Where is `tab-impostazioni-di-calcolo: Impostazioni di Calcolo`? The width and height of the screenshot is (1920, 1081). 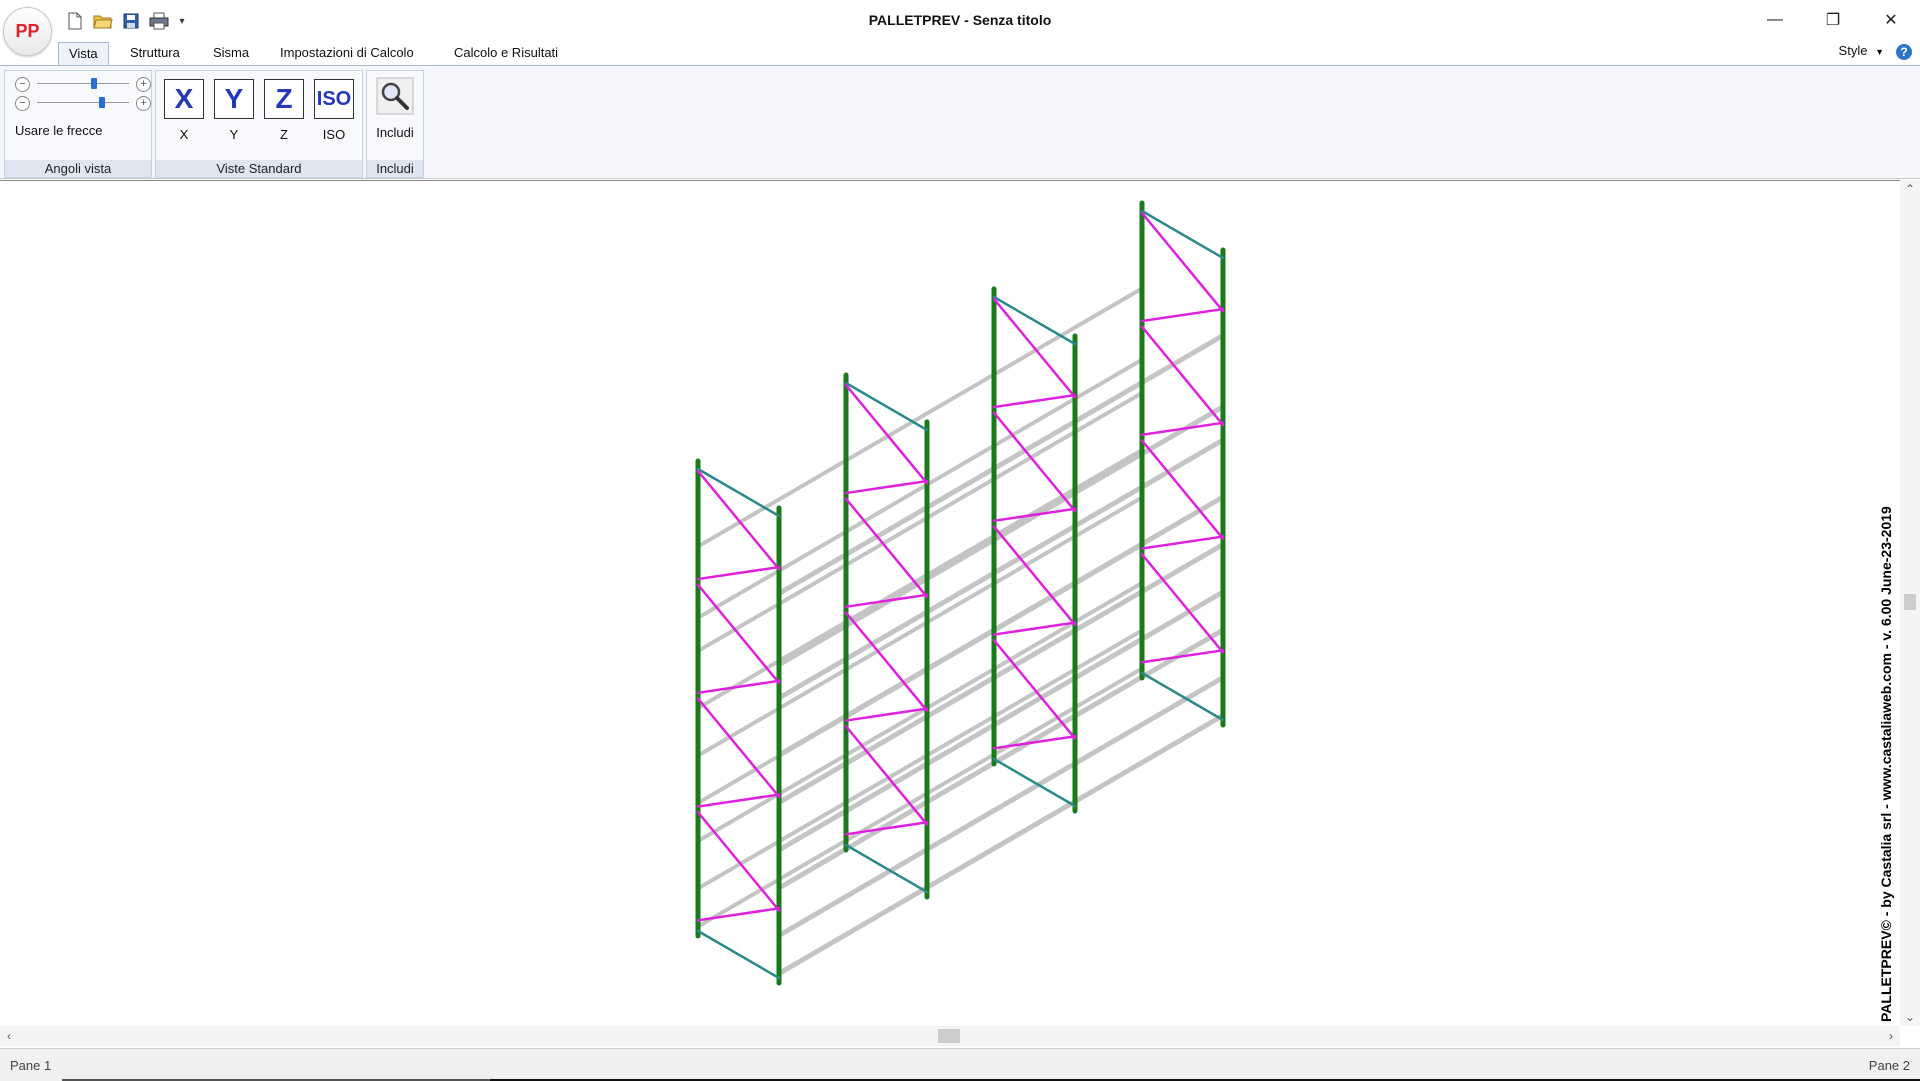 tab-impostazioni-di-calcolo: Impostazioni di Calcolo is located at coordinates (347, 53).